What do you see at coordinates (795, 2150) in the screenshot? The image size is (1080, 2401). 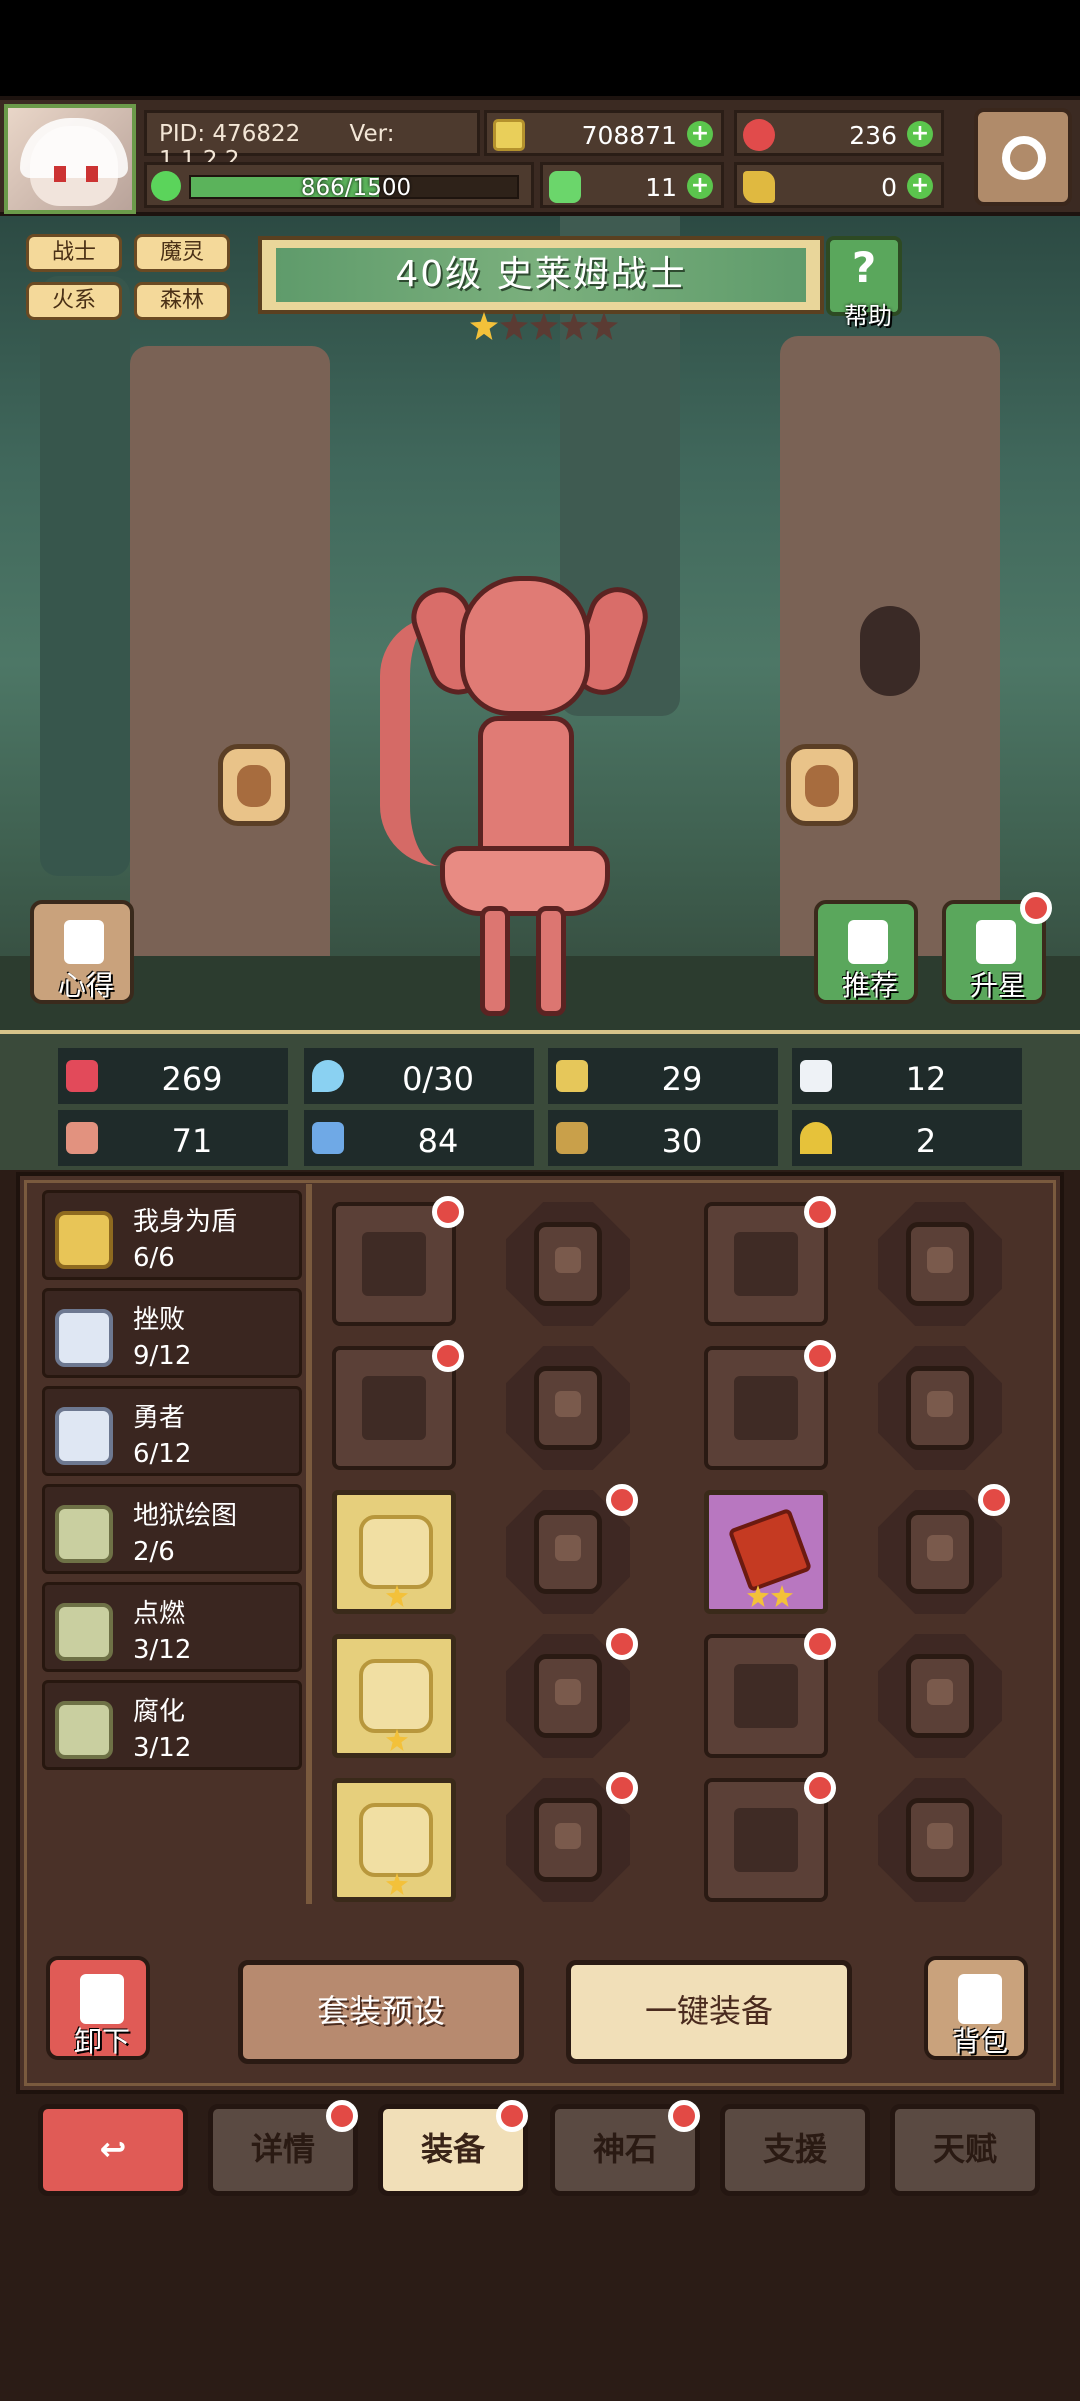 I see `tab-support: 支援` at bounding box center [795, 2150].